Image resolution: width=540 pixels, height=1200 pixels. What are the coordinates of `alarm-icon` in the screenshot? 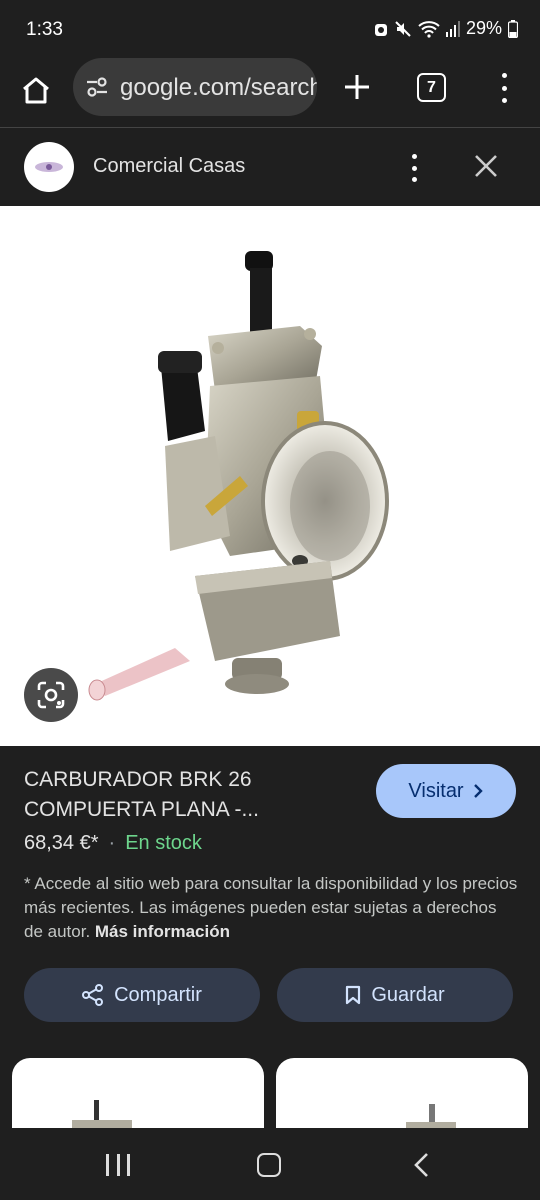 It's located at (380, 29).